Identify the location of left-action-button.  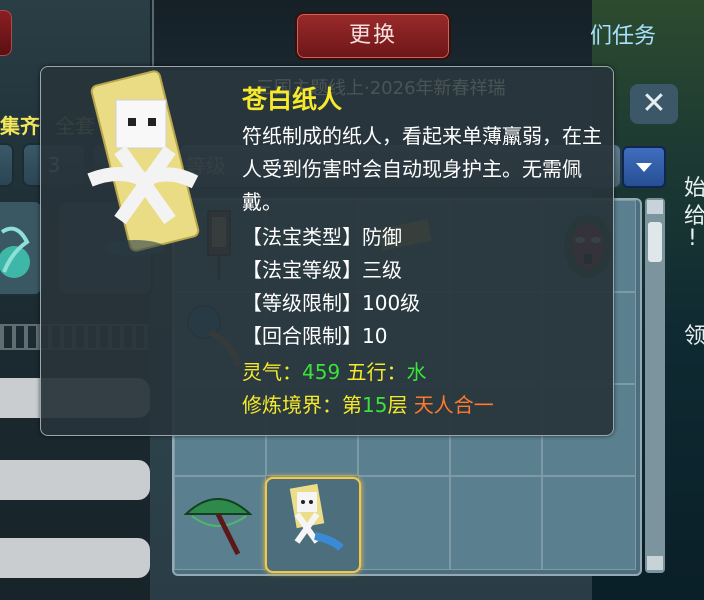
(6, 33).